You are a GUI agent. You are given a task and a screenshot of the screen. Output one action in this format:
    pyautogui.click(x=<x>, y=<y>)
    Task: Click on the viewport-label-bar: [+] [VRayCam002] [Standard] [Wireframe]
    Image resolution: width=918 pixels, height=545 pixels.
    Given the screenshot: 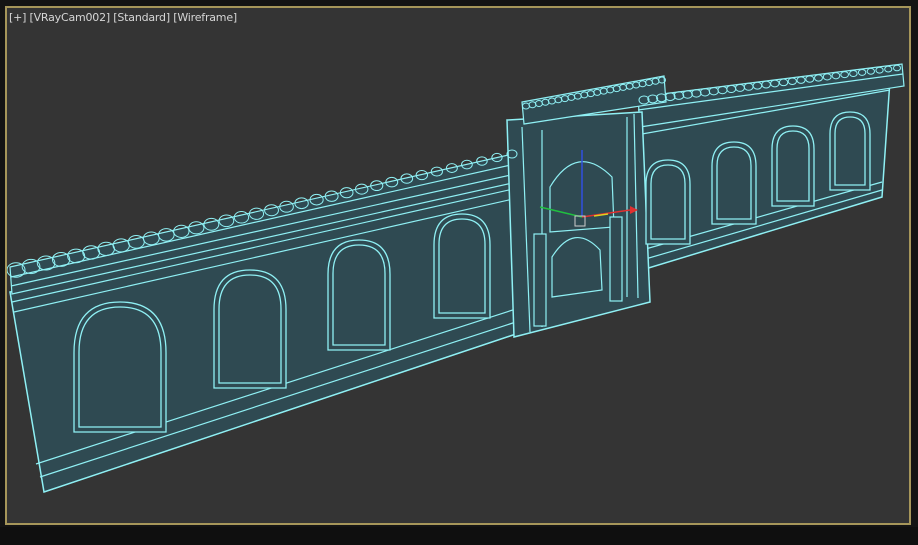 What is the action you would take?
    pyautogui.click(x=123, y=17)
    